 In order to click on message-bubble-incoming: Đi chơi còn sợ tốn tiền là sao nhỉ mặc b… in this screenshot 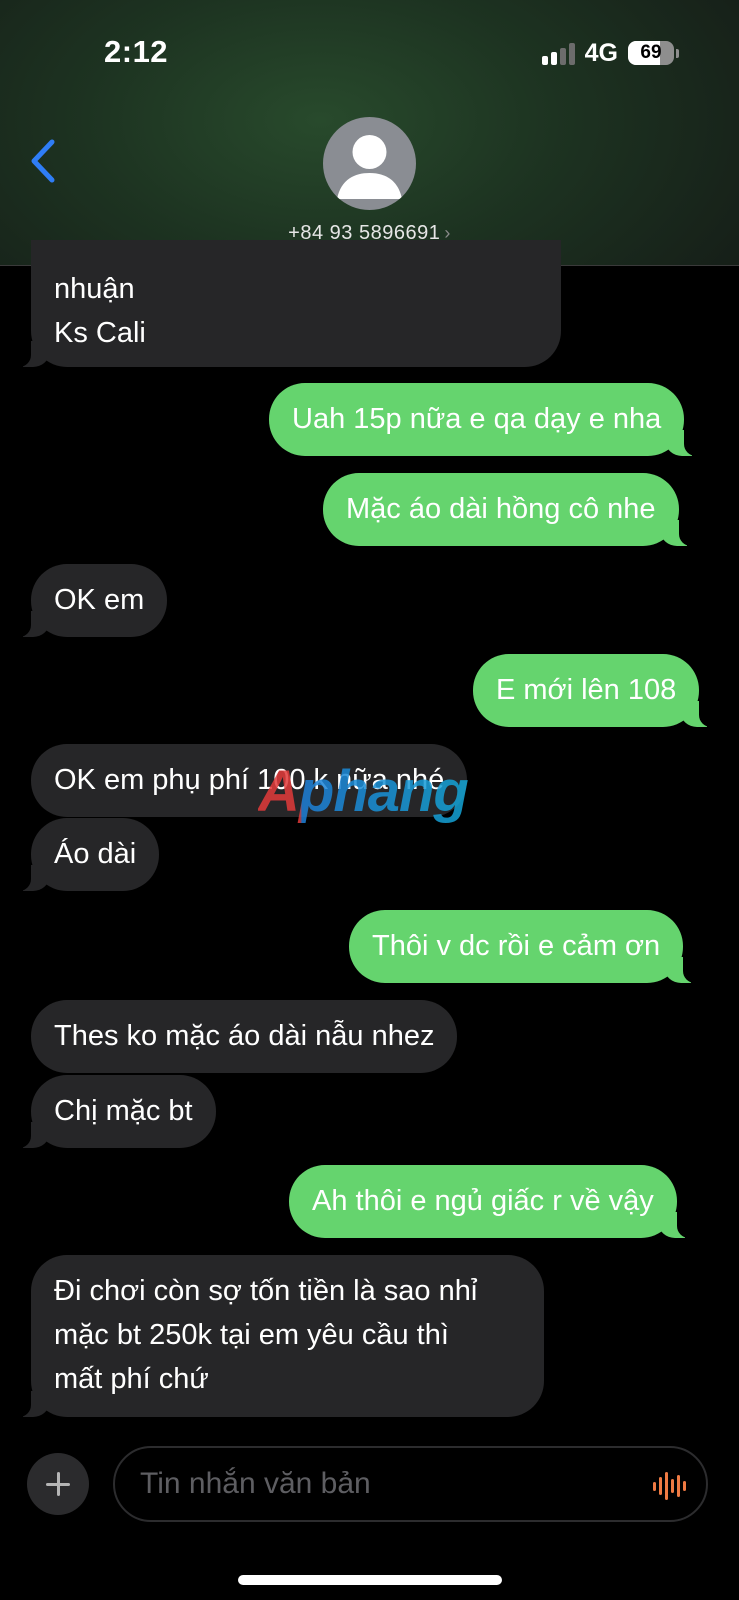, I will do `click(278, 1336)`.